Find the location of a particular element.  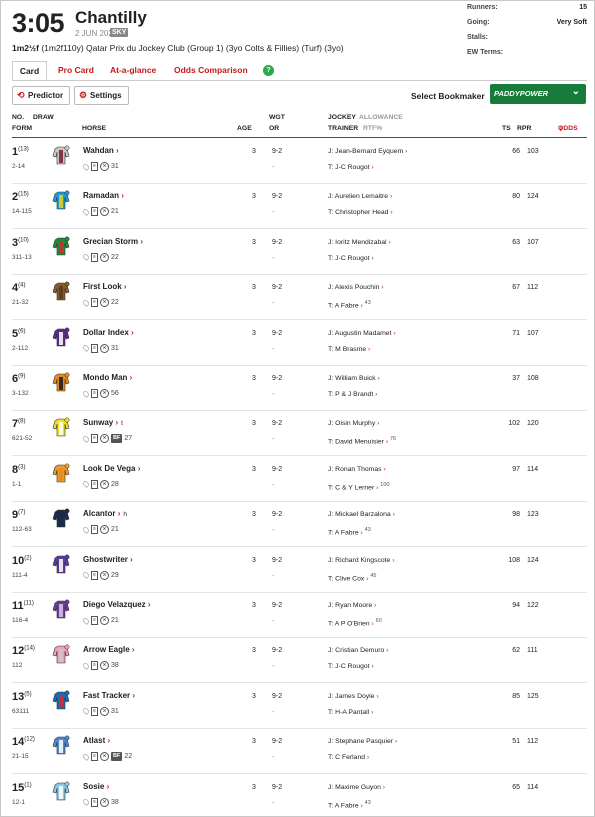

jockey-link: J: Ioritz Mendizabal › is located at coordinates (359, 242).